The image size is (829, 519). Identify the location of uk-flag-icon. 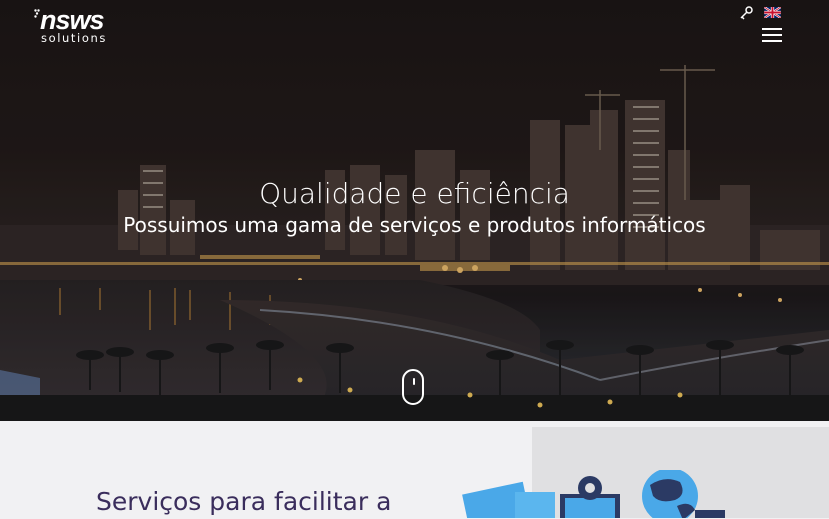
(772, 12).